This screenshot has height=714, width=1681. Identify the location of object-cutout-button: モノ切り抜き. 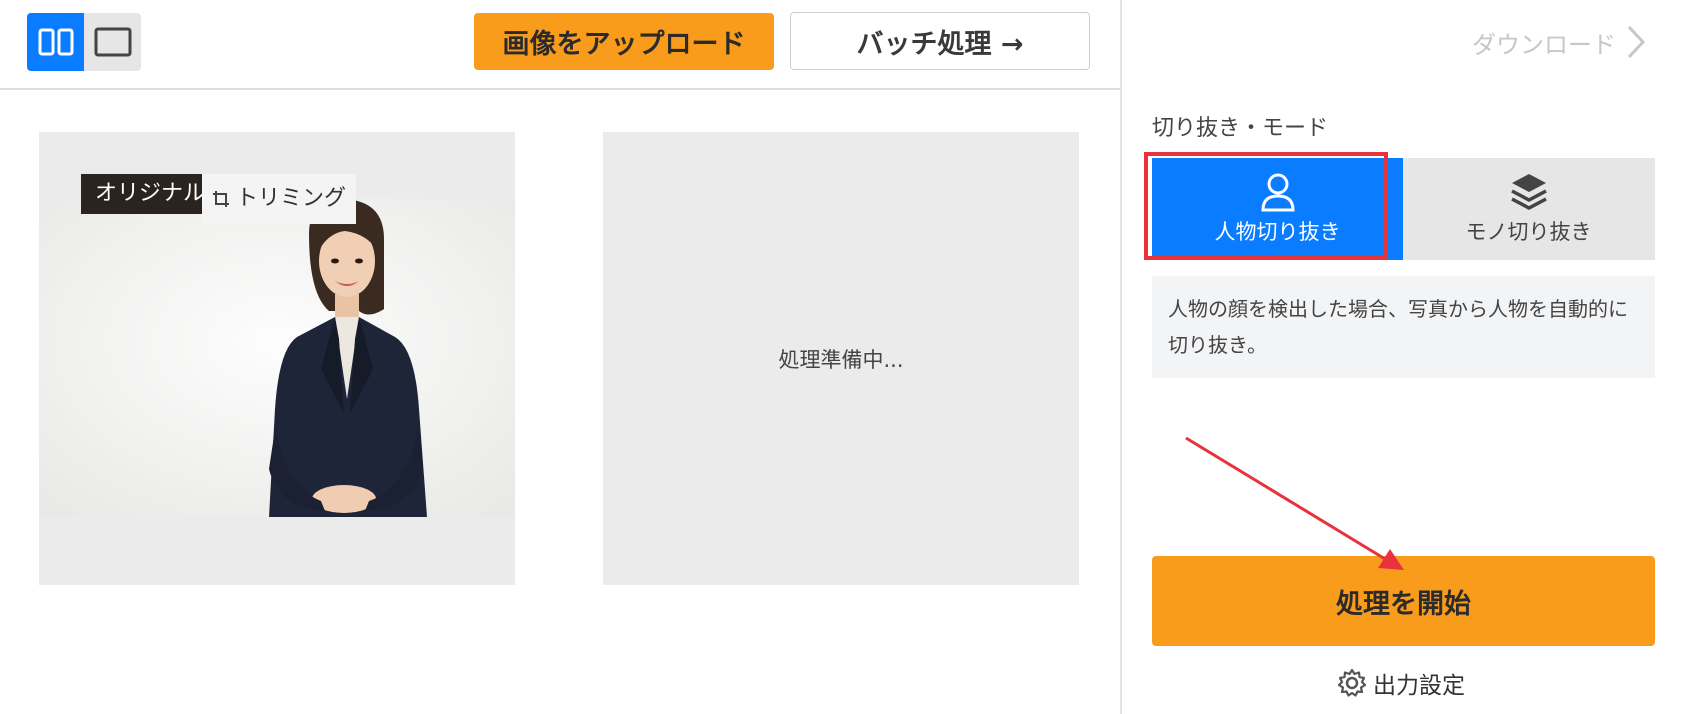
(1528, 209).